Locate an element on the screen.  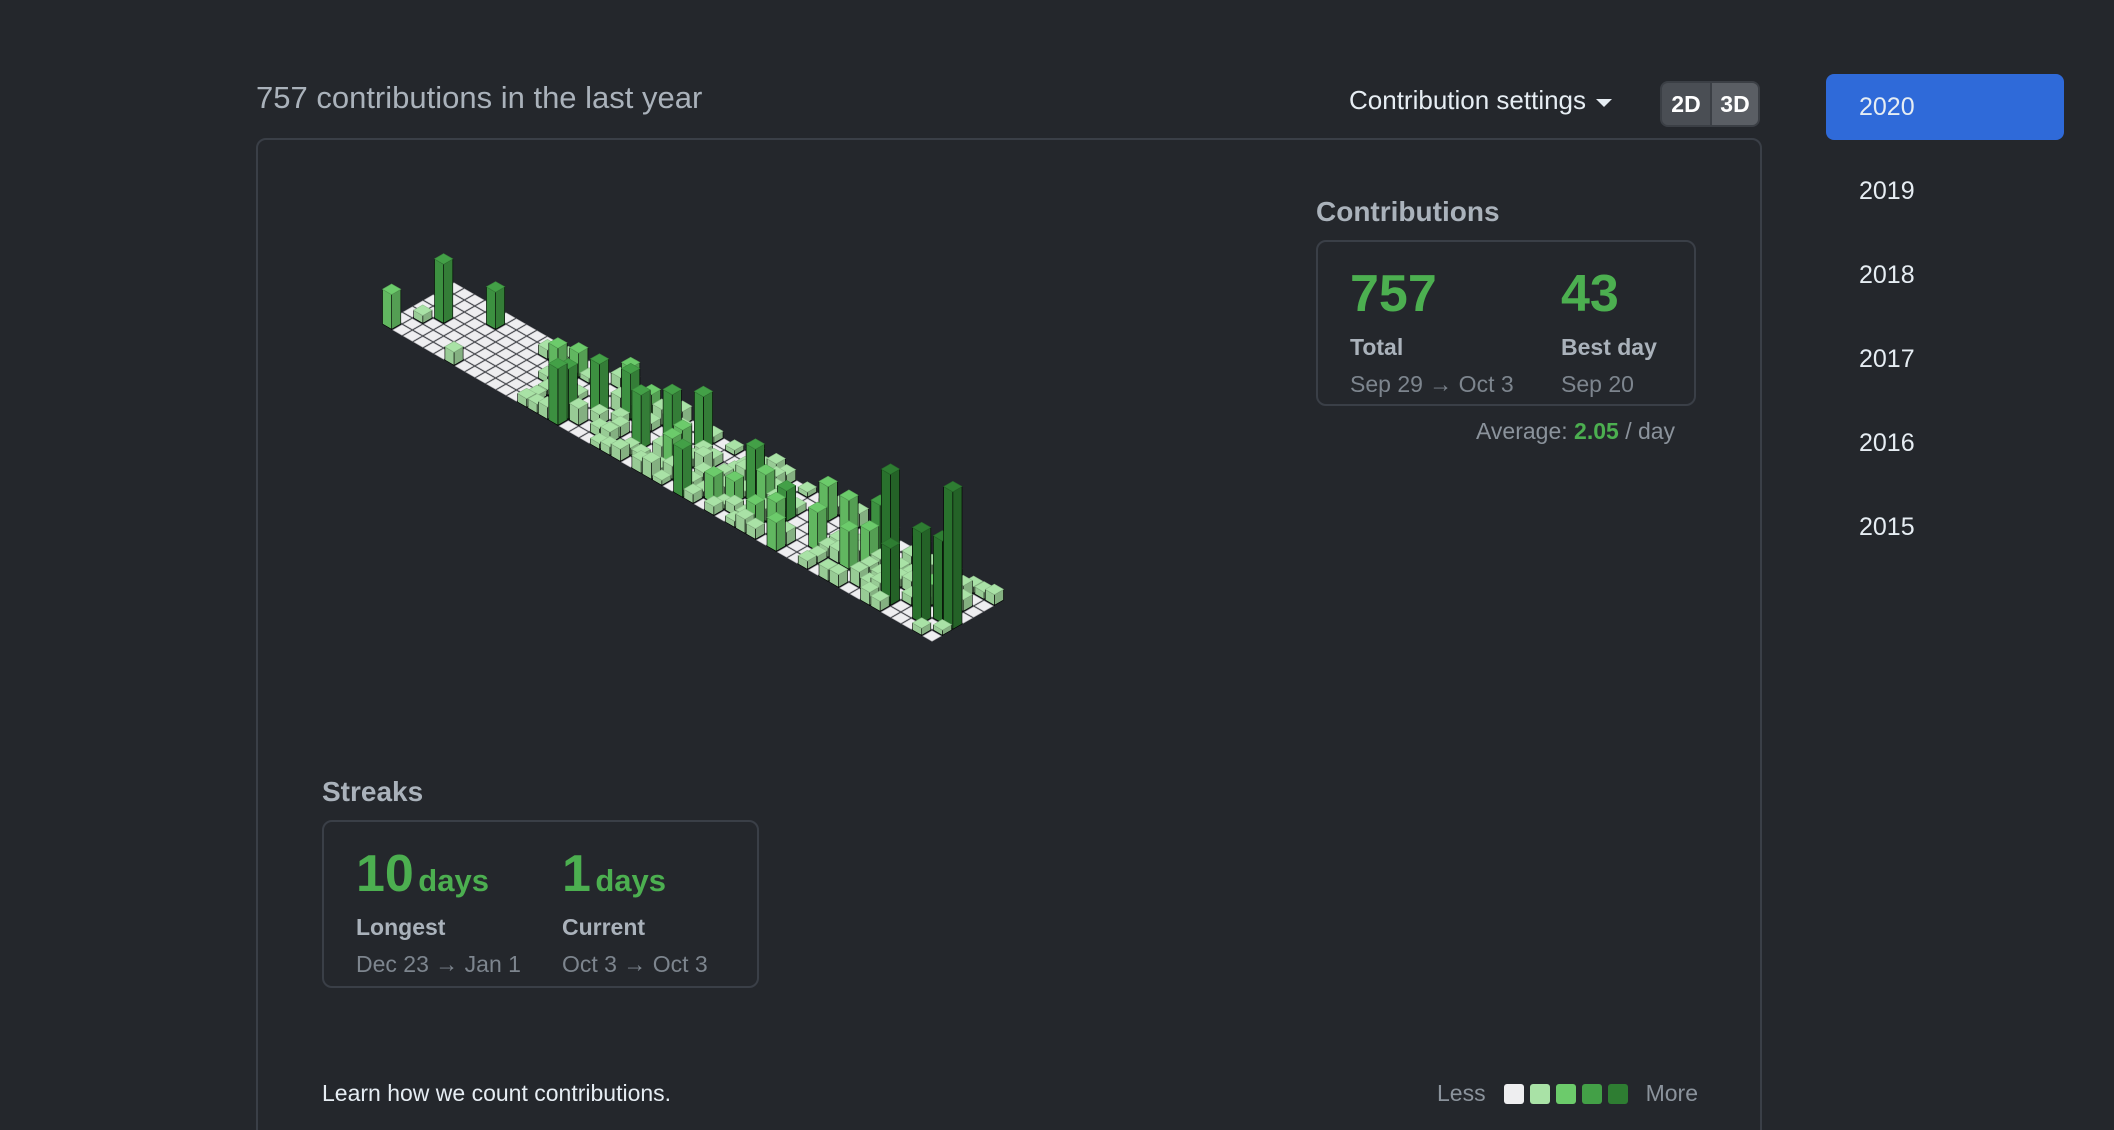
longest-streak-range: Dec 23 → Jan 1 is located at coordinates (438, 964).